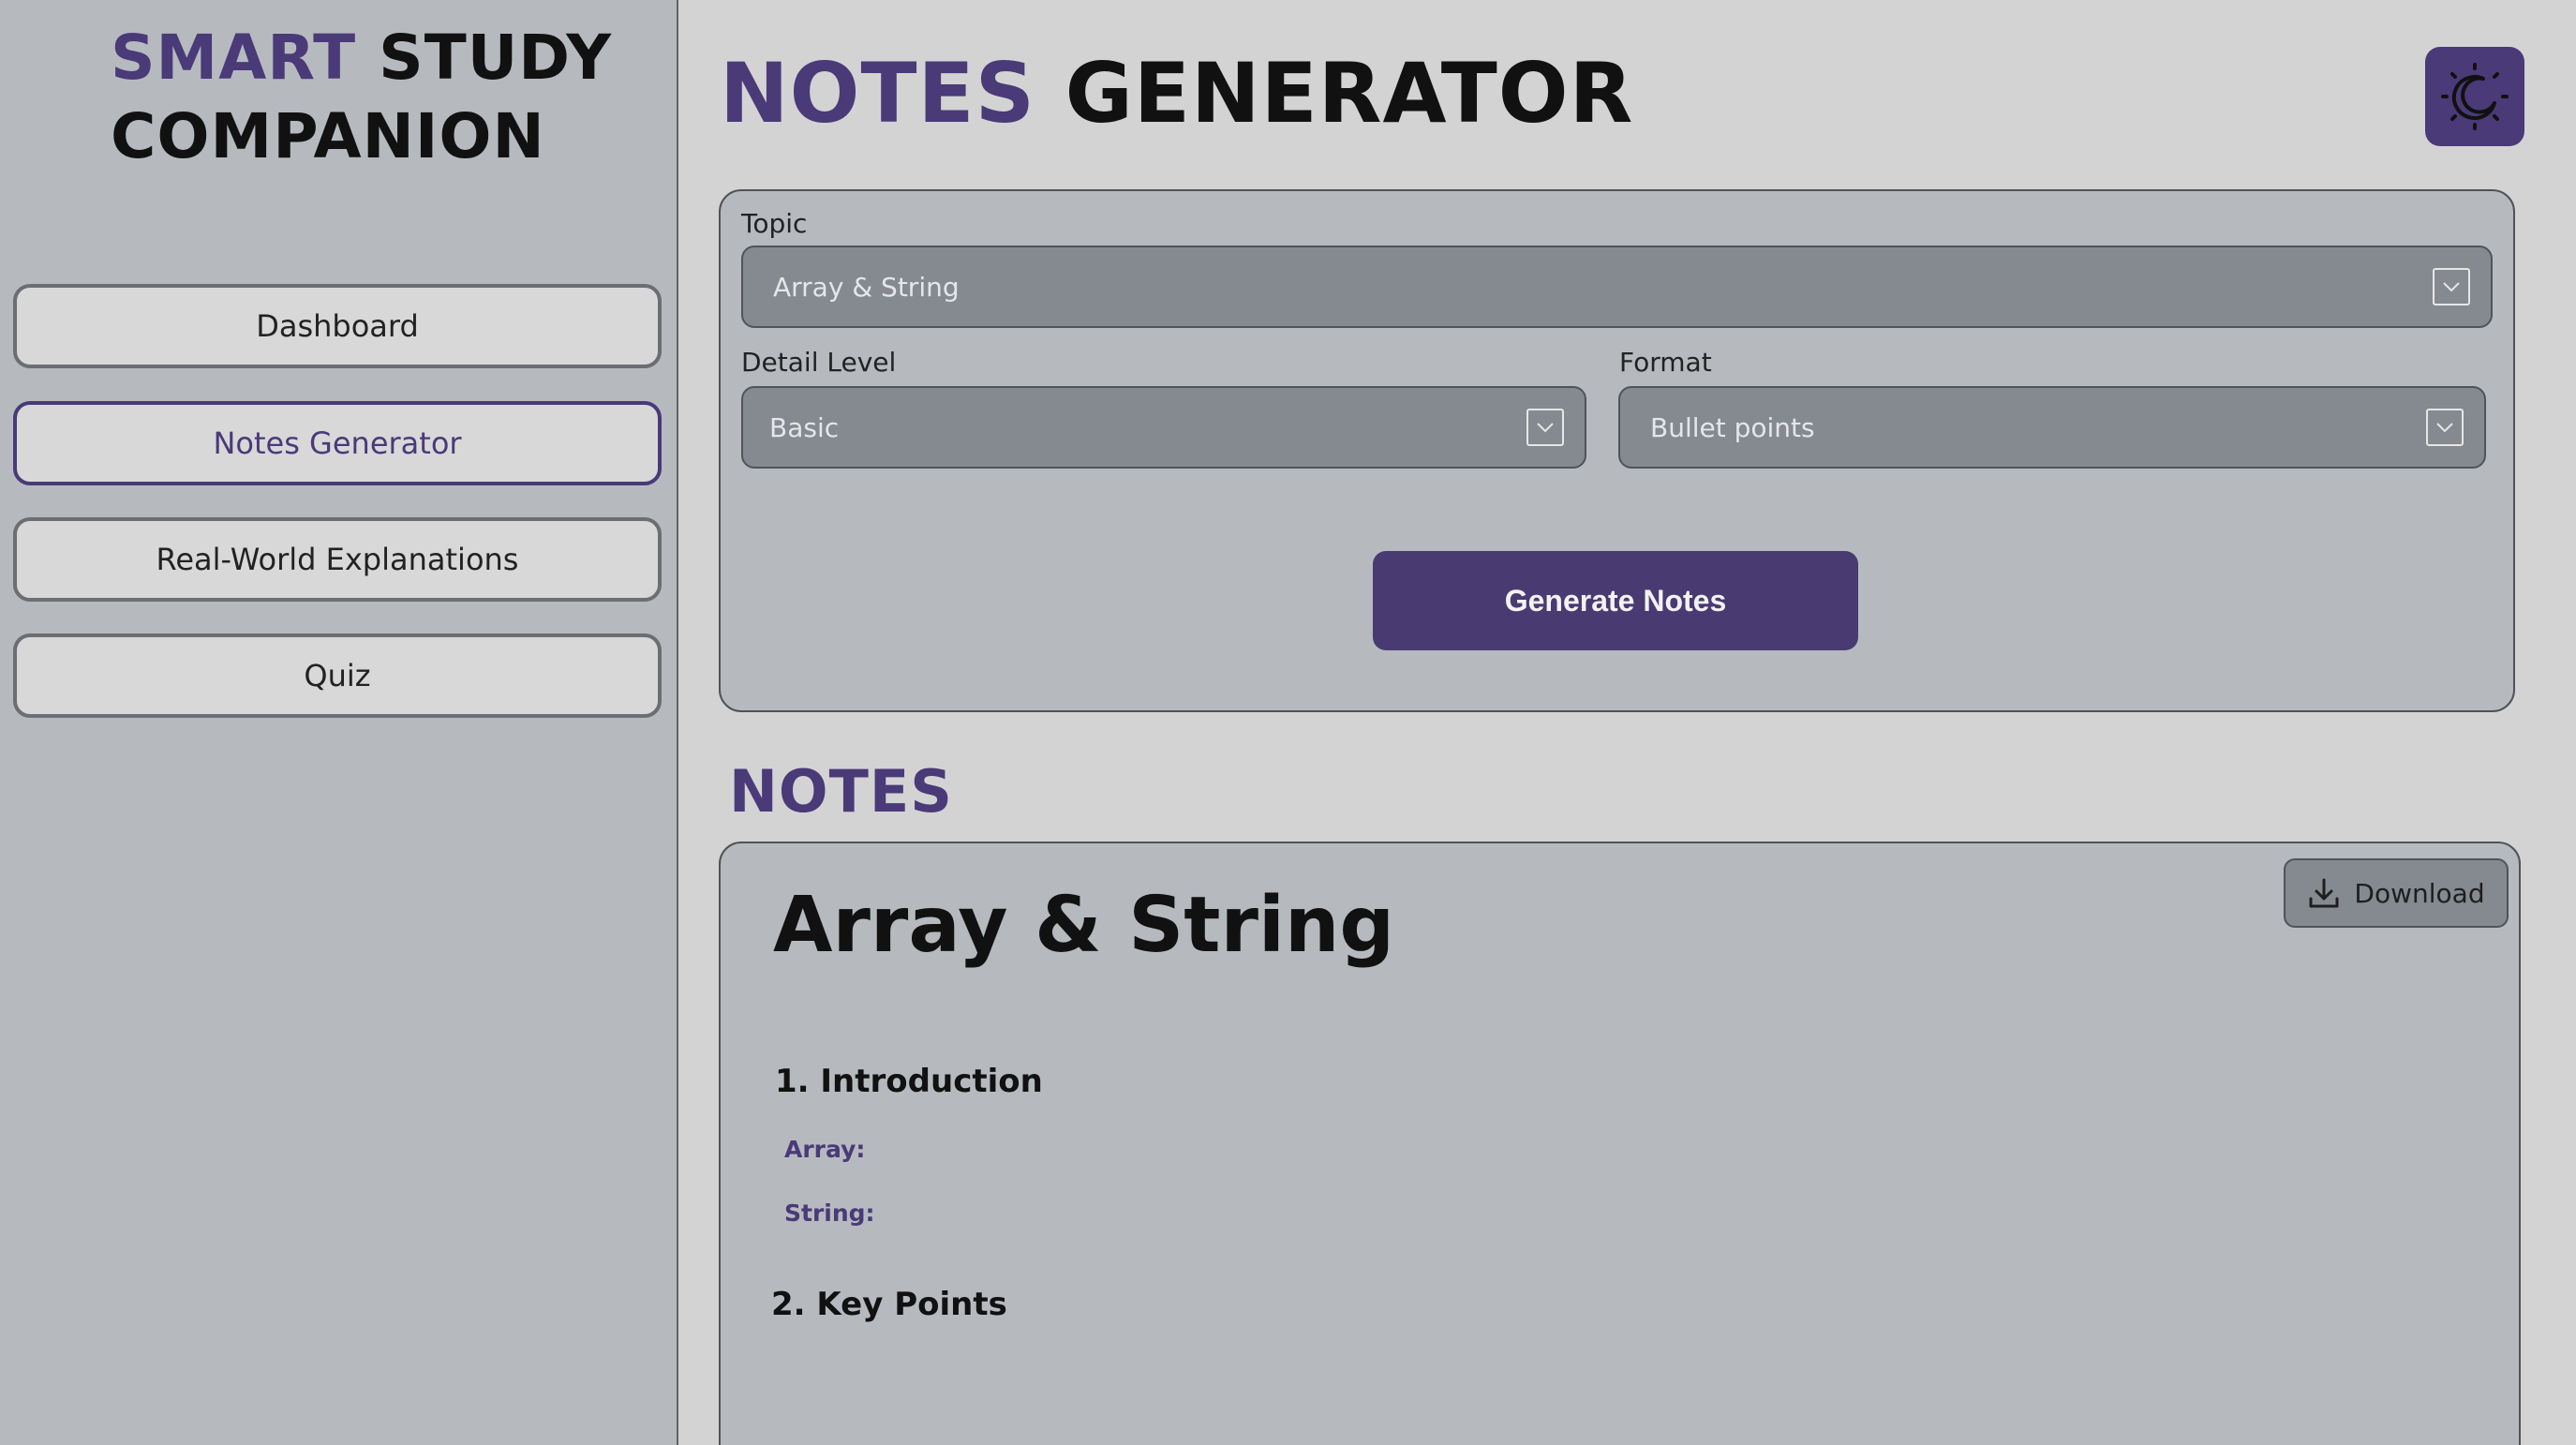 This screenshot has width=2576, height=1445. What do you see at coordinates (909, 1081) in the screenshot?
I see `notes-section-title: 1. Introduction` at bounding box center [909, 1081].